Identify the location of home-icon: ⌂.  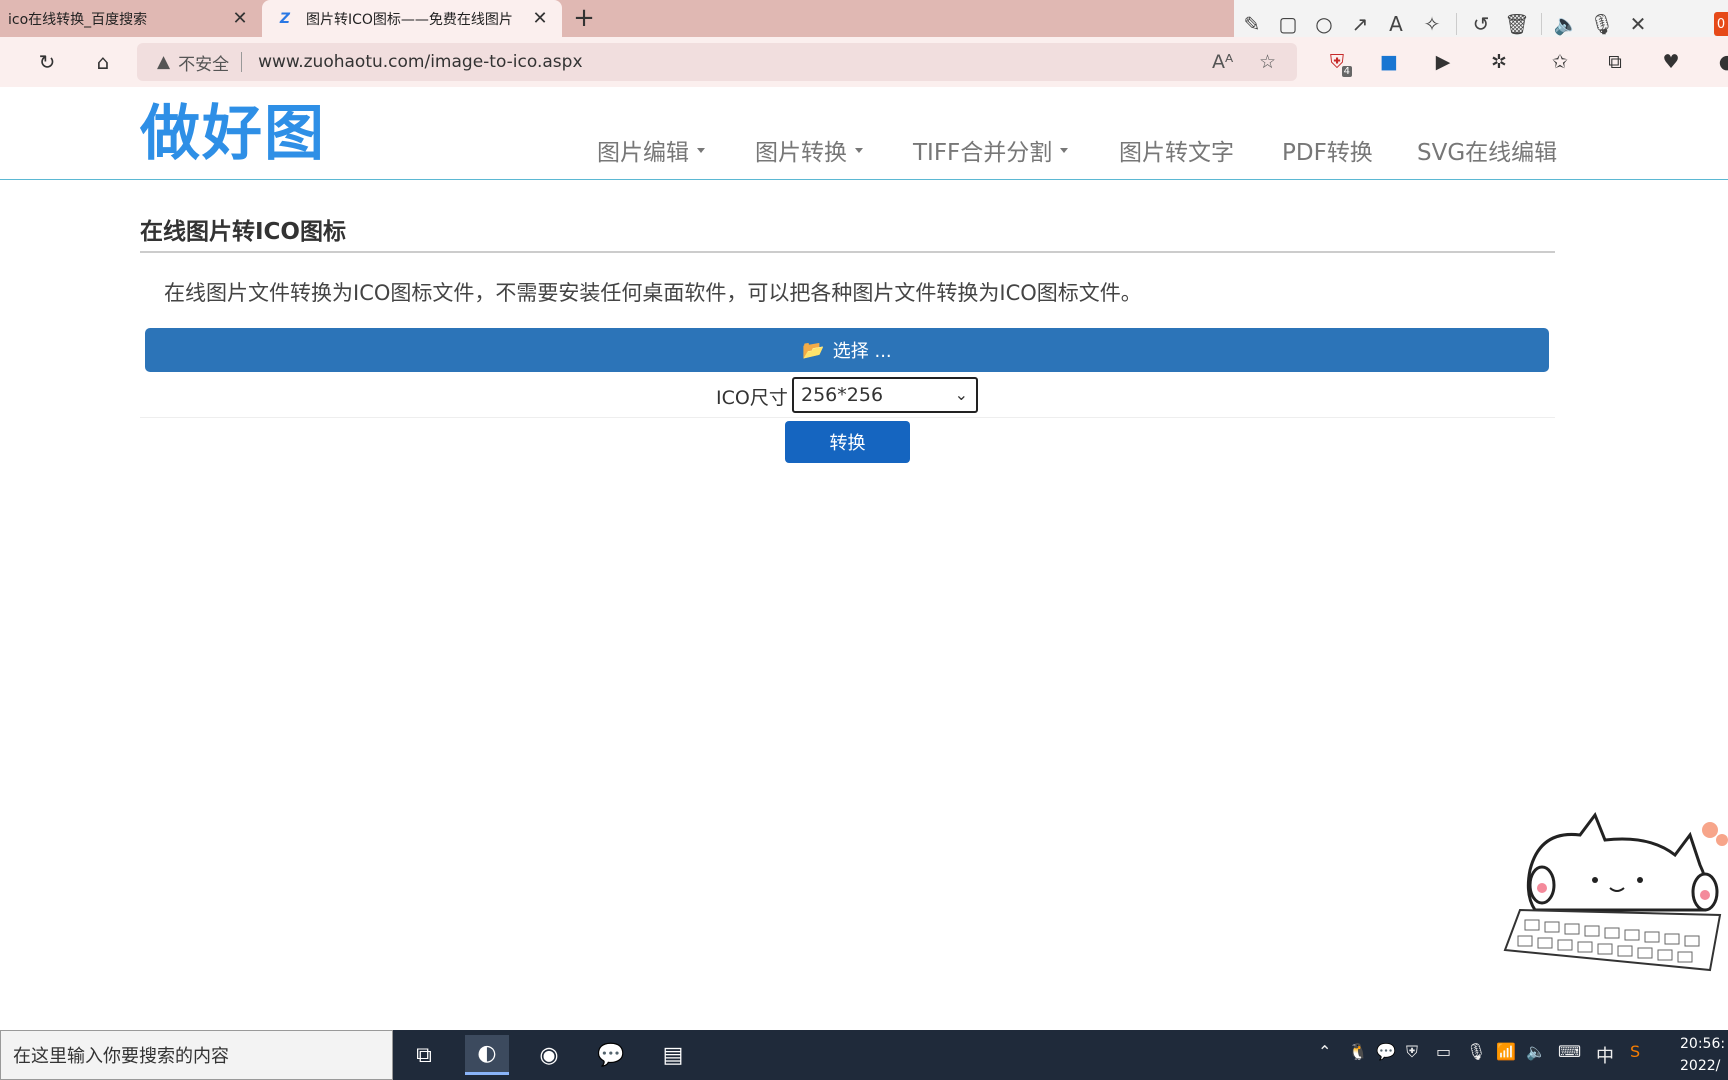
(103, 62).